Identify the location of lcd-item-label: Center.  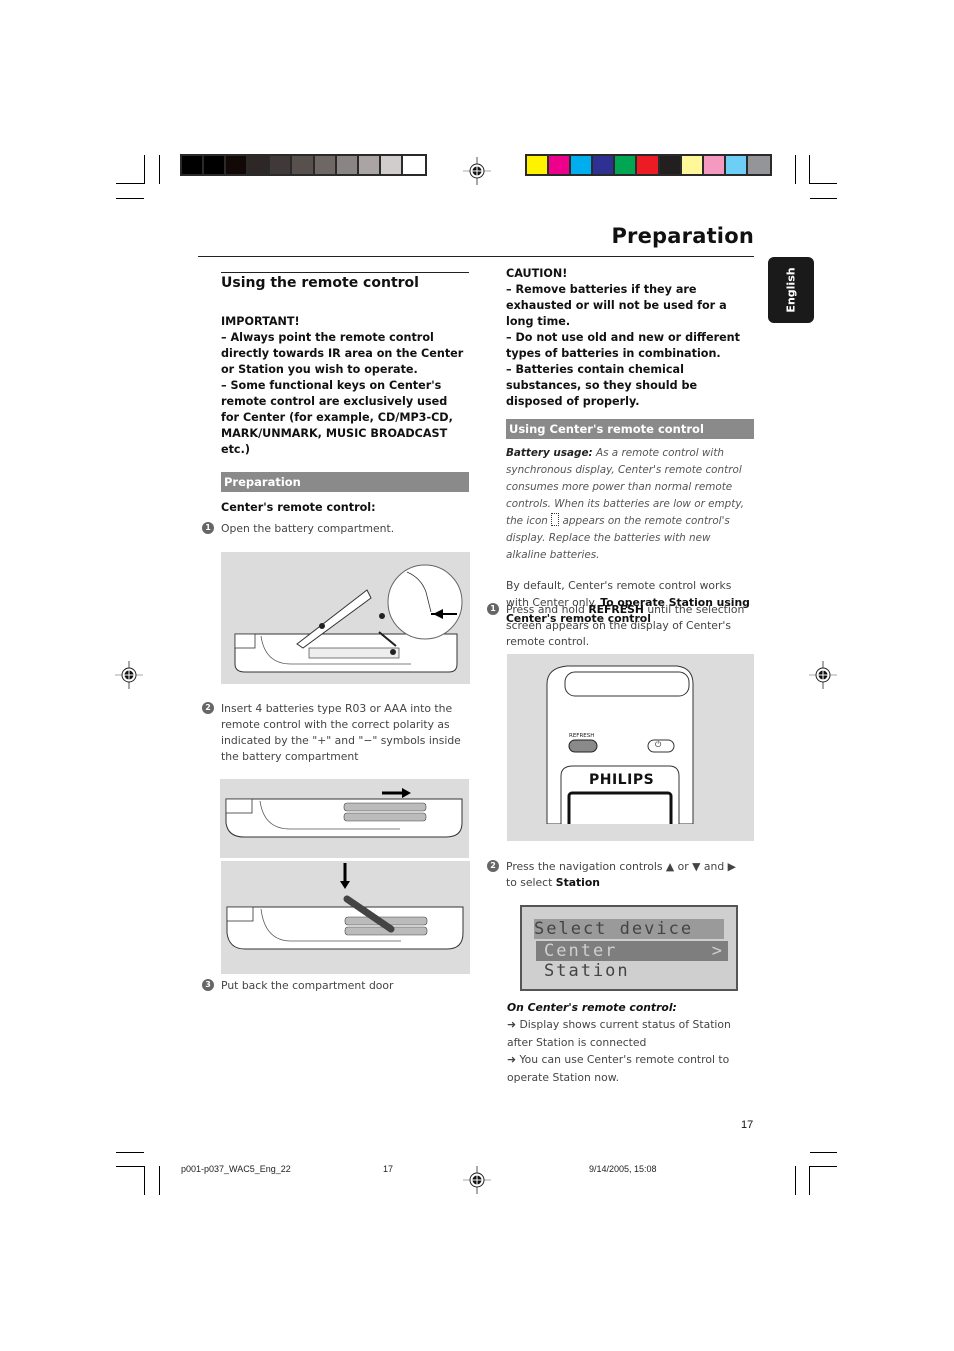
(581, 951).